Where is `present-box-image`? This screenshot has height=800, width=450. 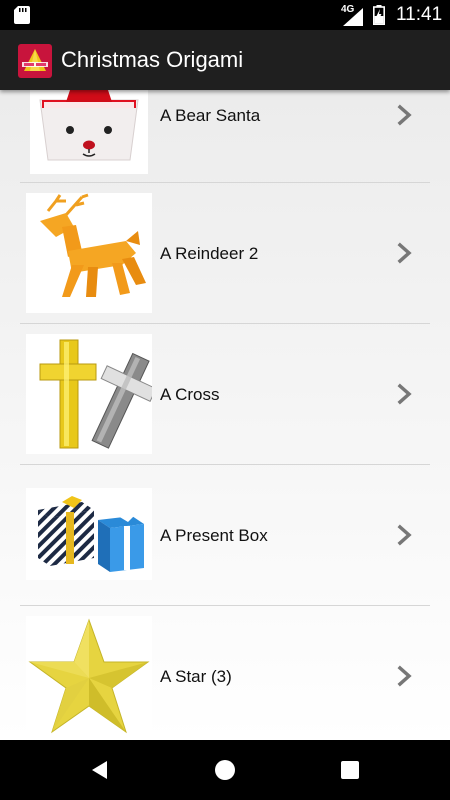
present-box-image is located at coordinates (89, 534).